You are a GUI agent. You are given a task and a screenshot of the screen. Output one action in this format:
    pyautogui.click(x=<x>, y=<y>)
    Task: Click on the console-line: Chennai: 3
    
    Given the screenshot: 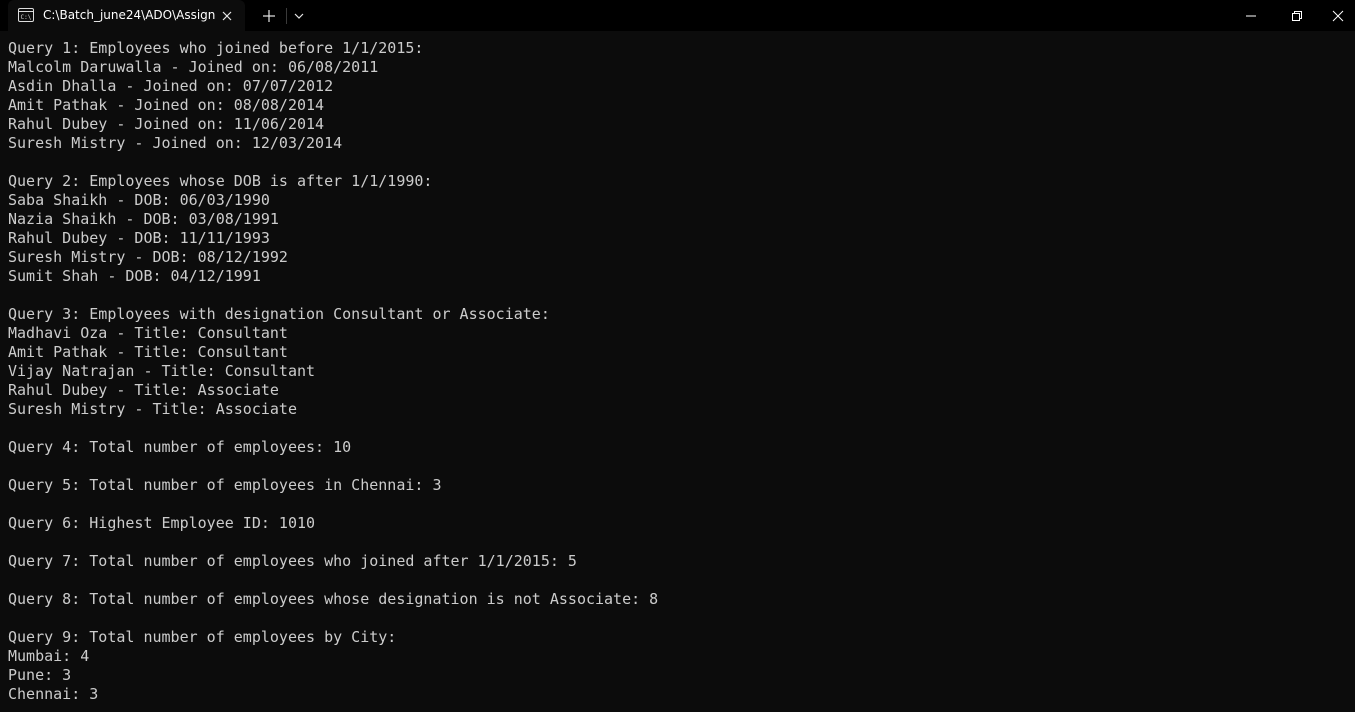 What is the action you would take?
    pyautogui.click(x=53, y=694)
    